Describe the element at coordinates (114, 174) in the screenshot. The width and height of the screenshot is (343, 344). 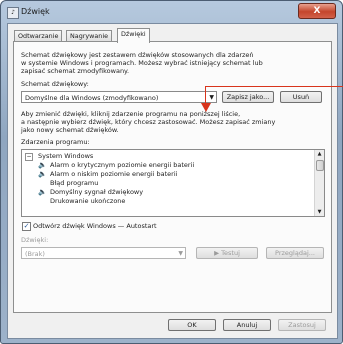
I see `list-item-label: Alarm o niskim poziomie energii baterii` at that location.